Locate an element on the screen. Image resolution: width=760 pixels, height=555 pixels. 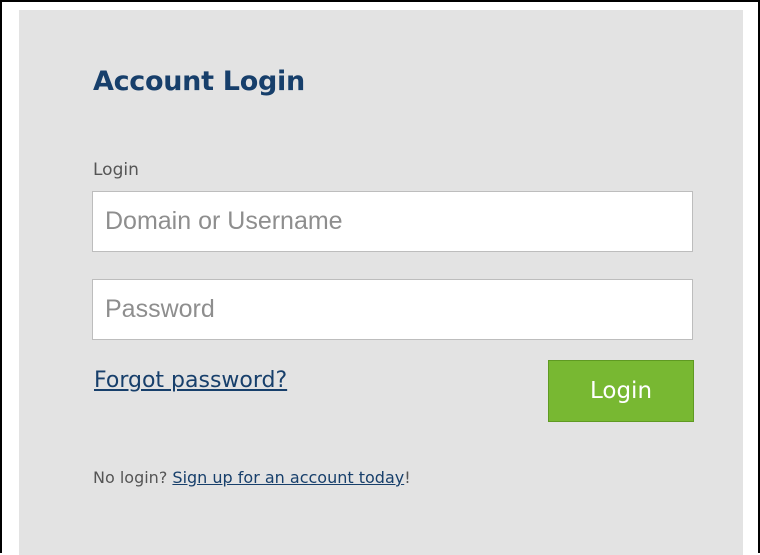
login-button: Login is located at coordinates (621, 391).